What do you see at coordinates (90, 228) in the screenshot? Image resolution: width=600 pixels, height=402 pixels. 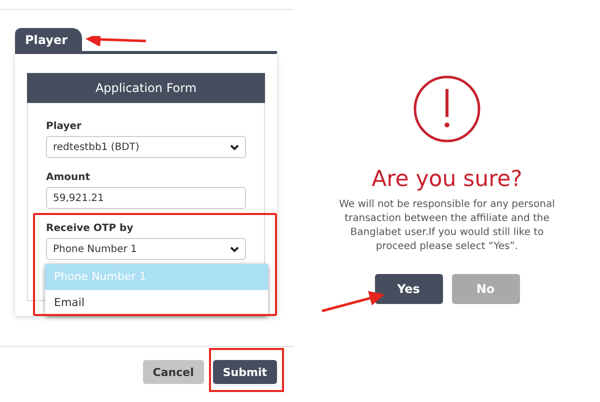 I see `field-label: Receive OTP by` at bounding box center [90, 228].